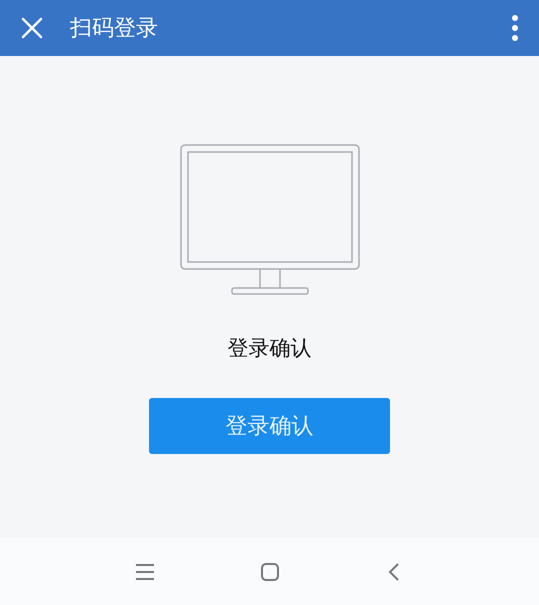 This screenshot has height=605, width=539. What do you see at coordinates (32, 28) in the screenshot?
I see `close-icon` at bounding box center [32, 28].